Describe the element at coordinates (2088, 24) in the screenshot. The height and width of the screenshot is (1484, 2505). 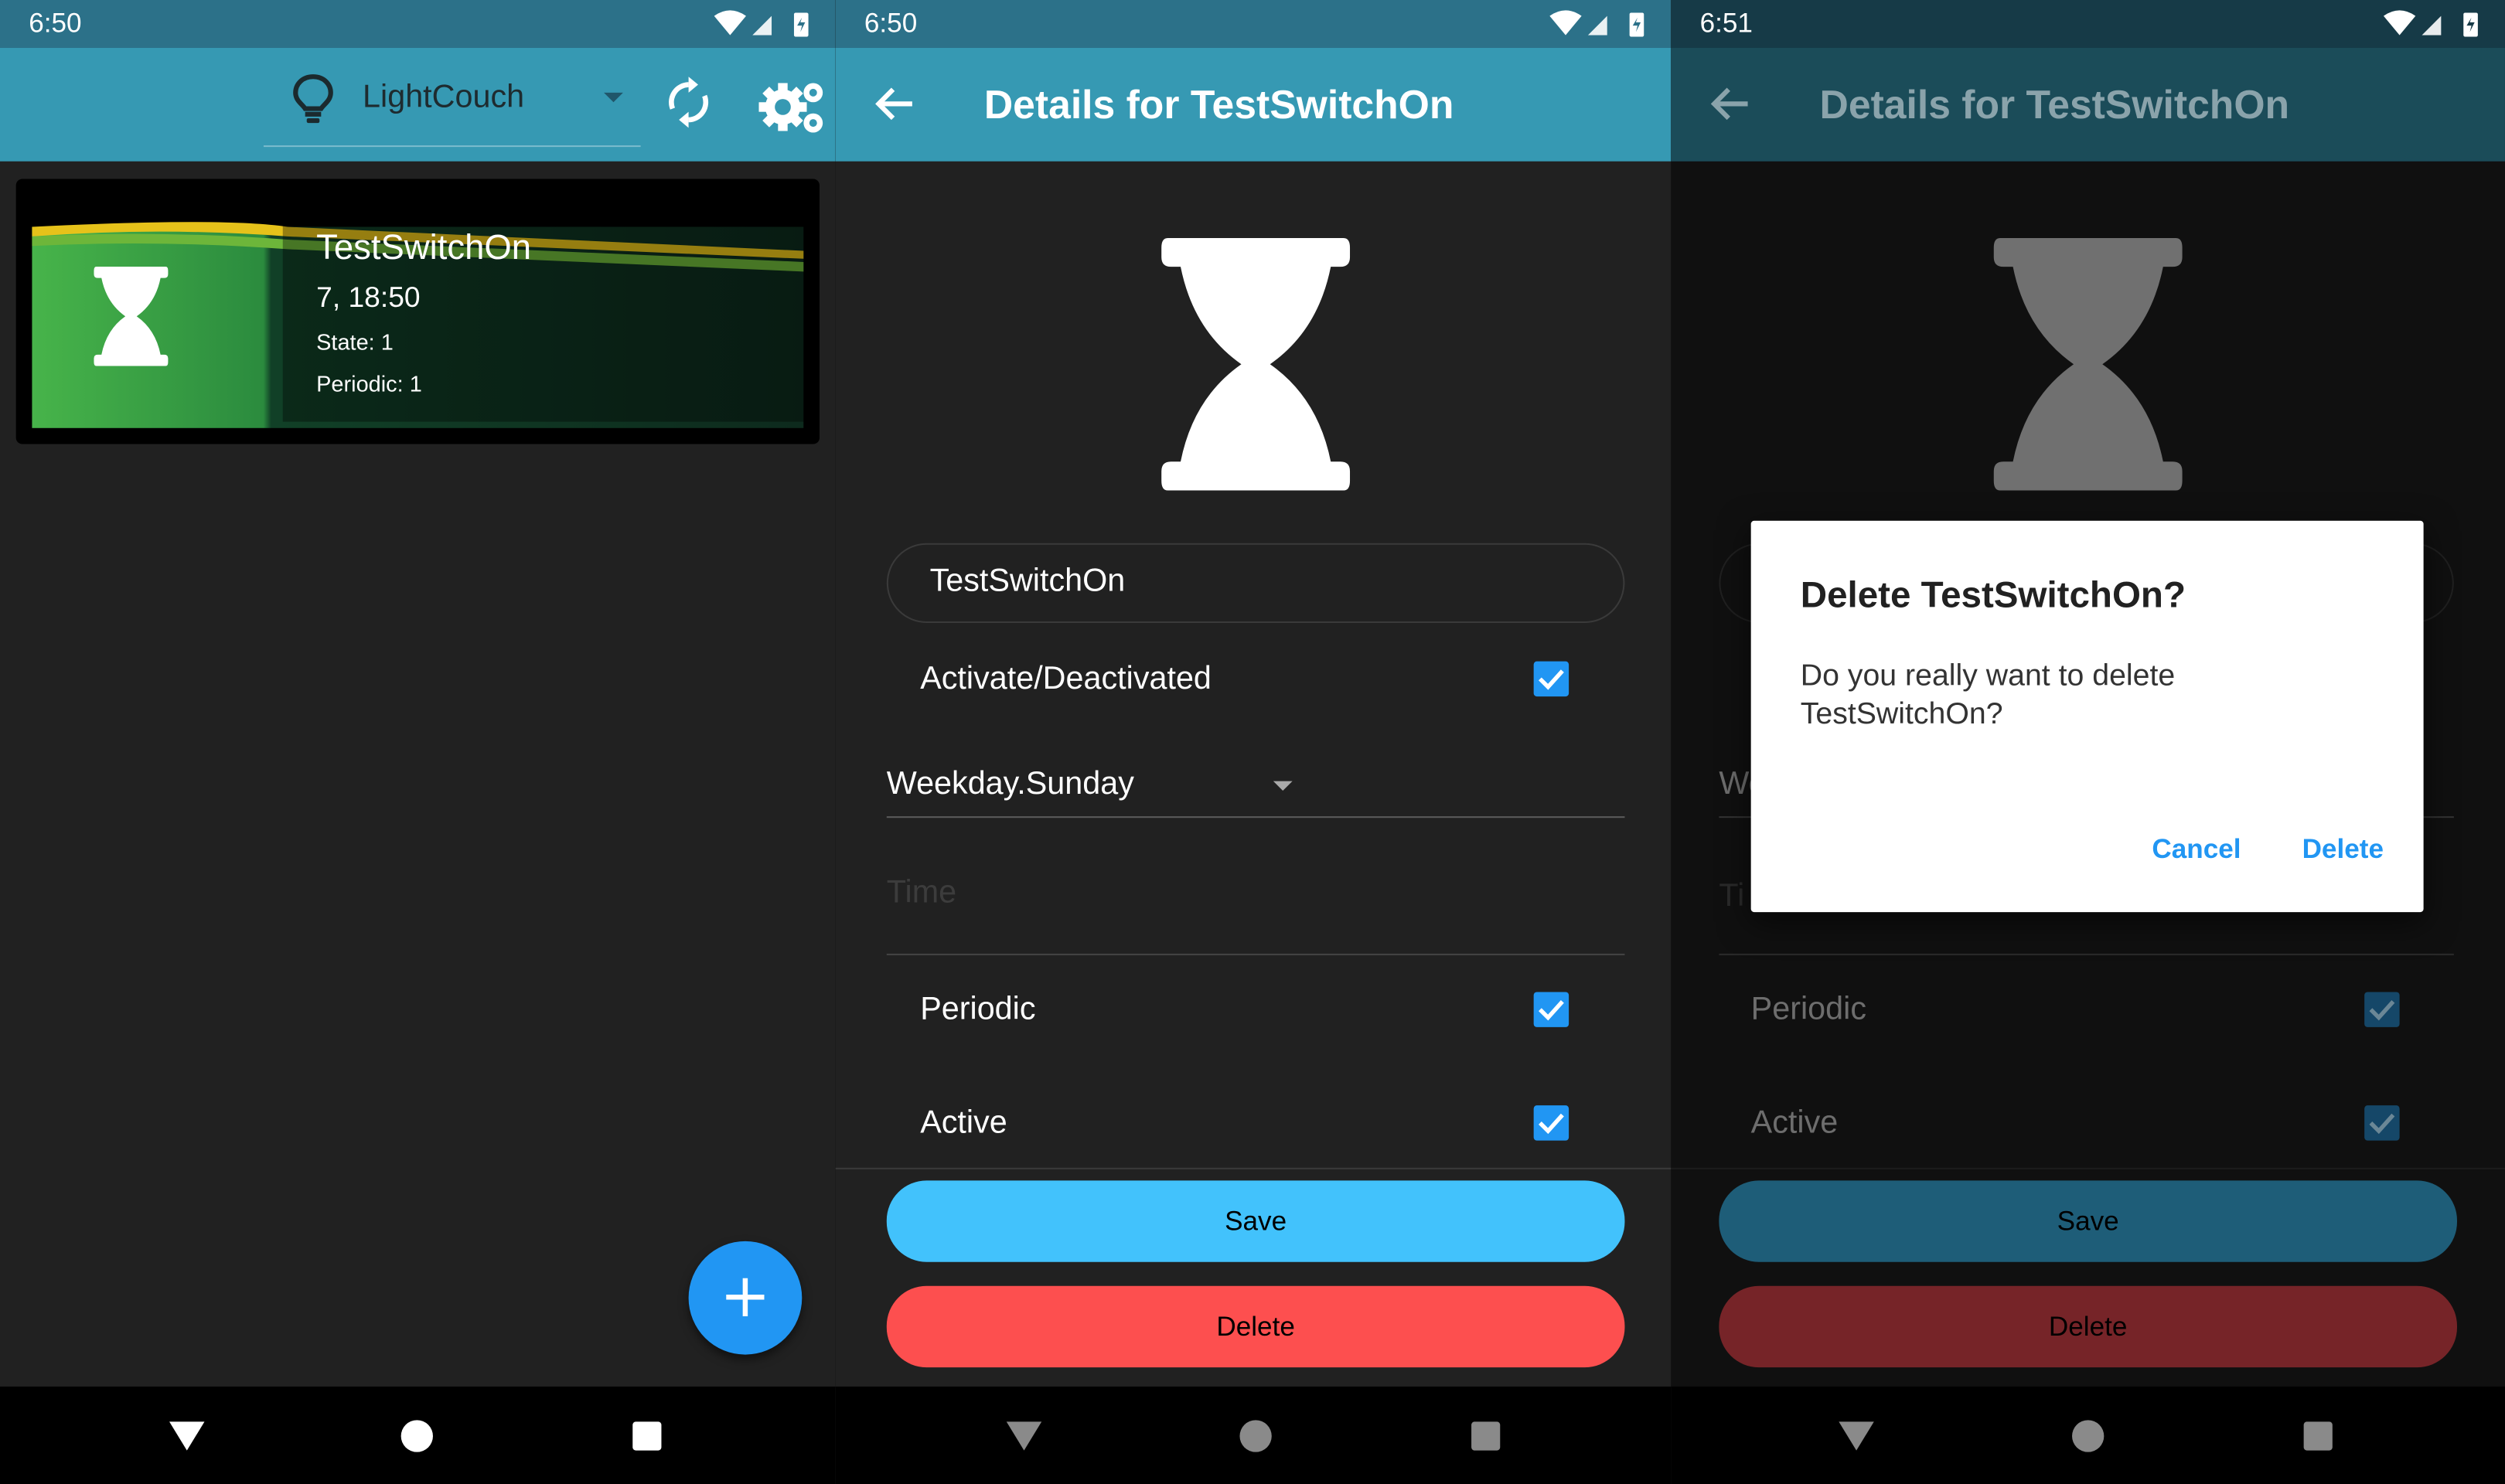
I see `status-bar: 6:51` at that location.